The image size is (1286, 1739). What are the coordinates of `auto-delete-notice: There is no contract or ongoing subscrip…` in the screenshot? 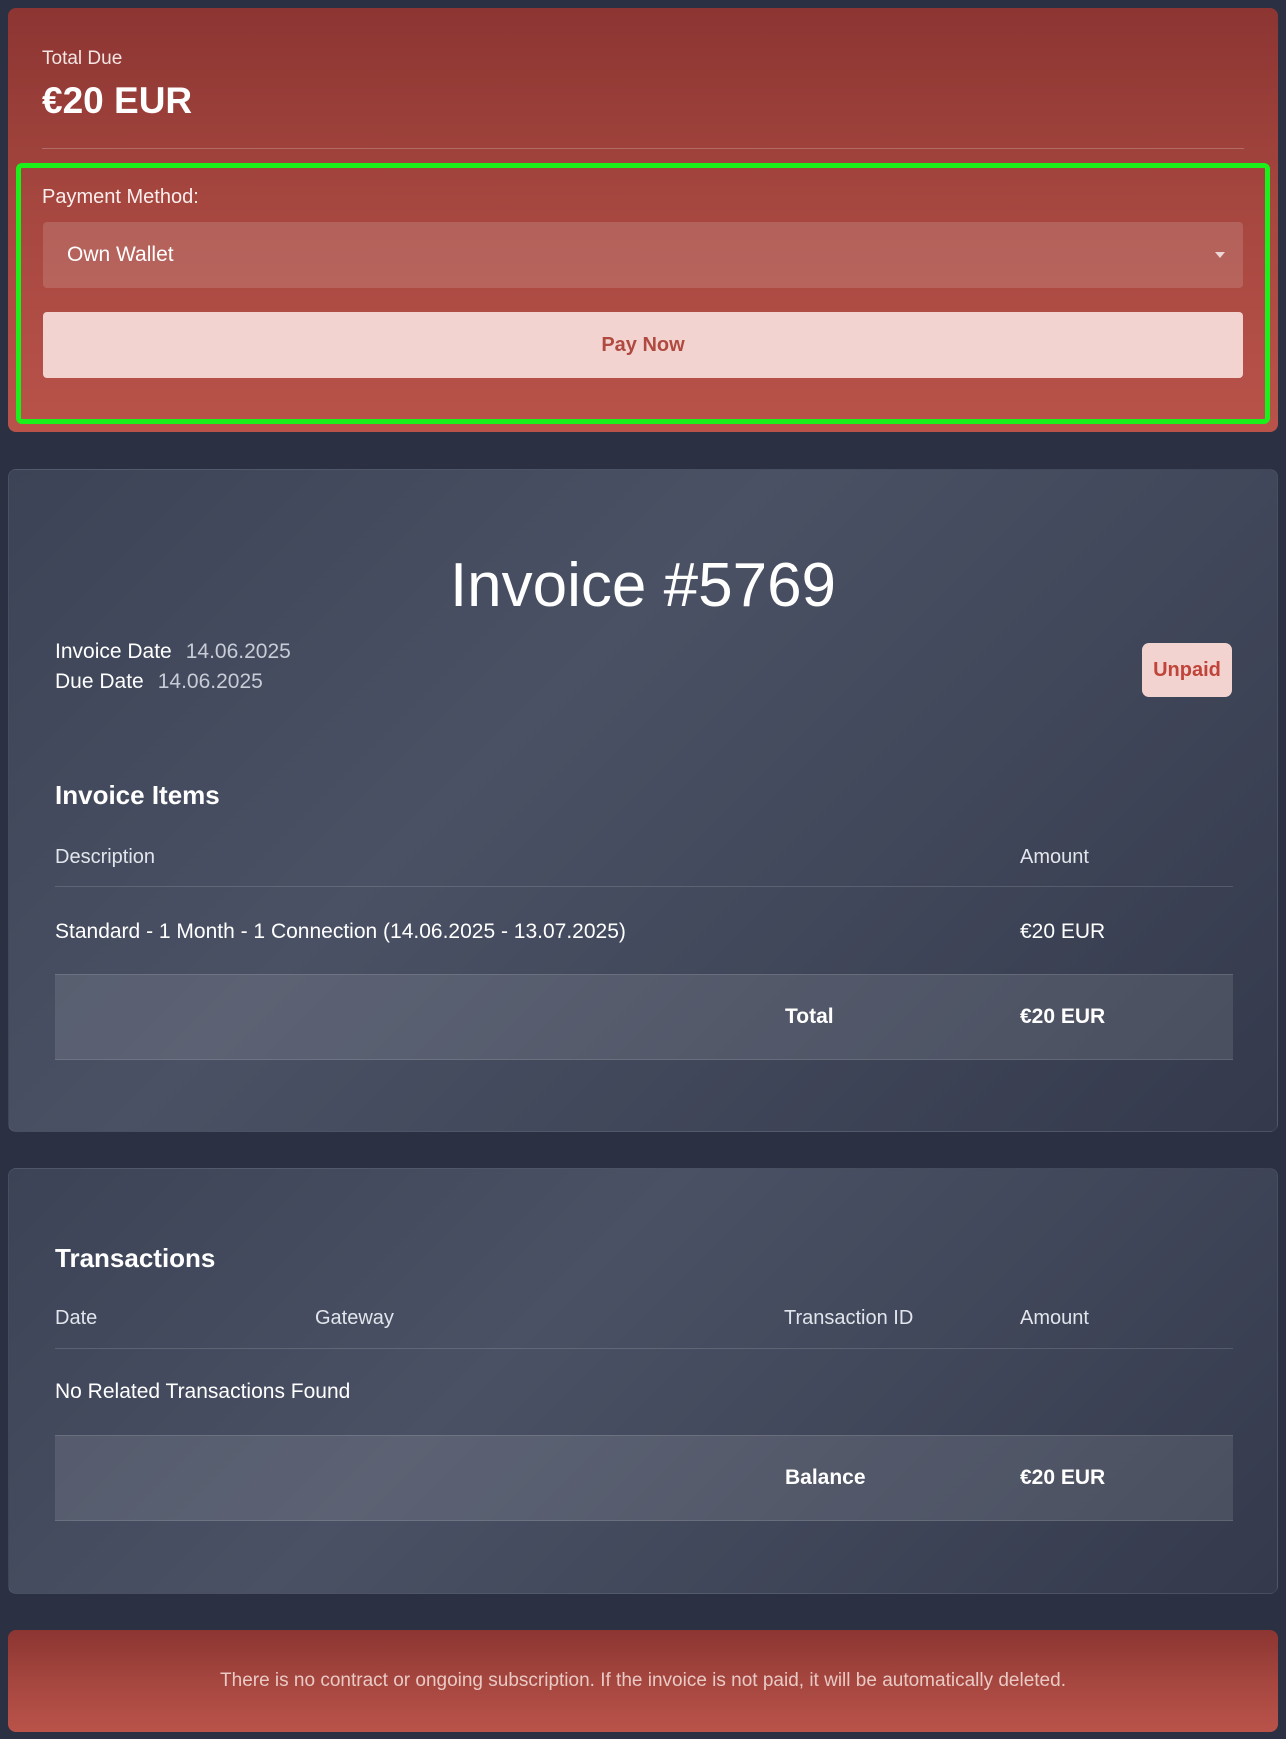 It's located at (643, 1681).